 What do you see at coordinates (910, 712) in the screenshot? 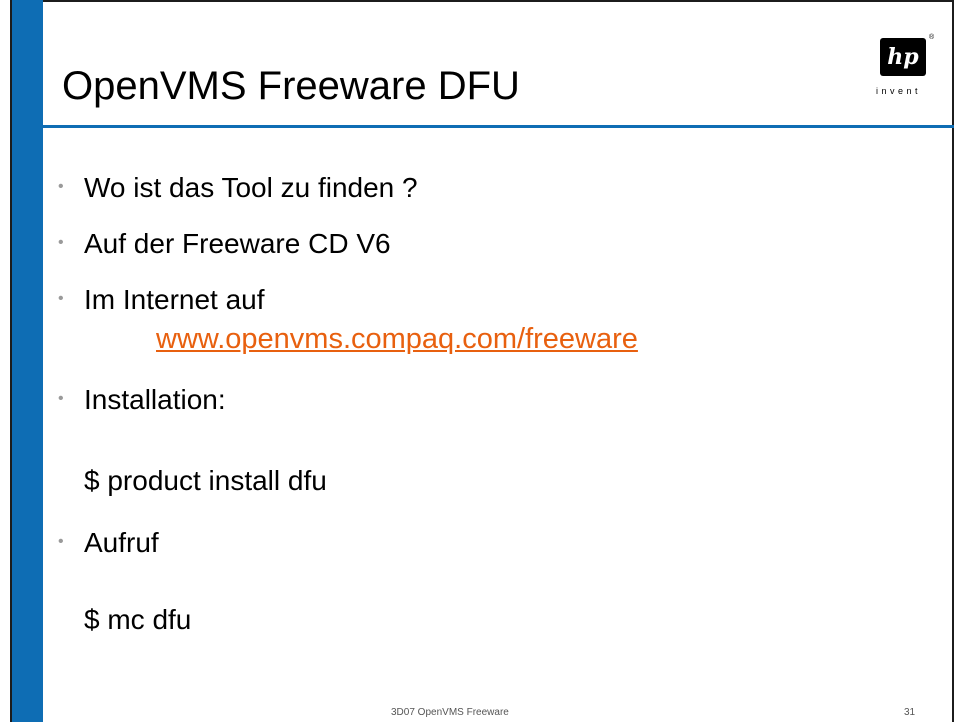
I see `page-number: 31` at bounding box center [910, 712].